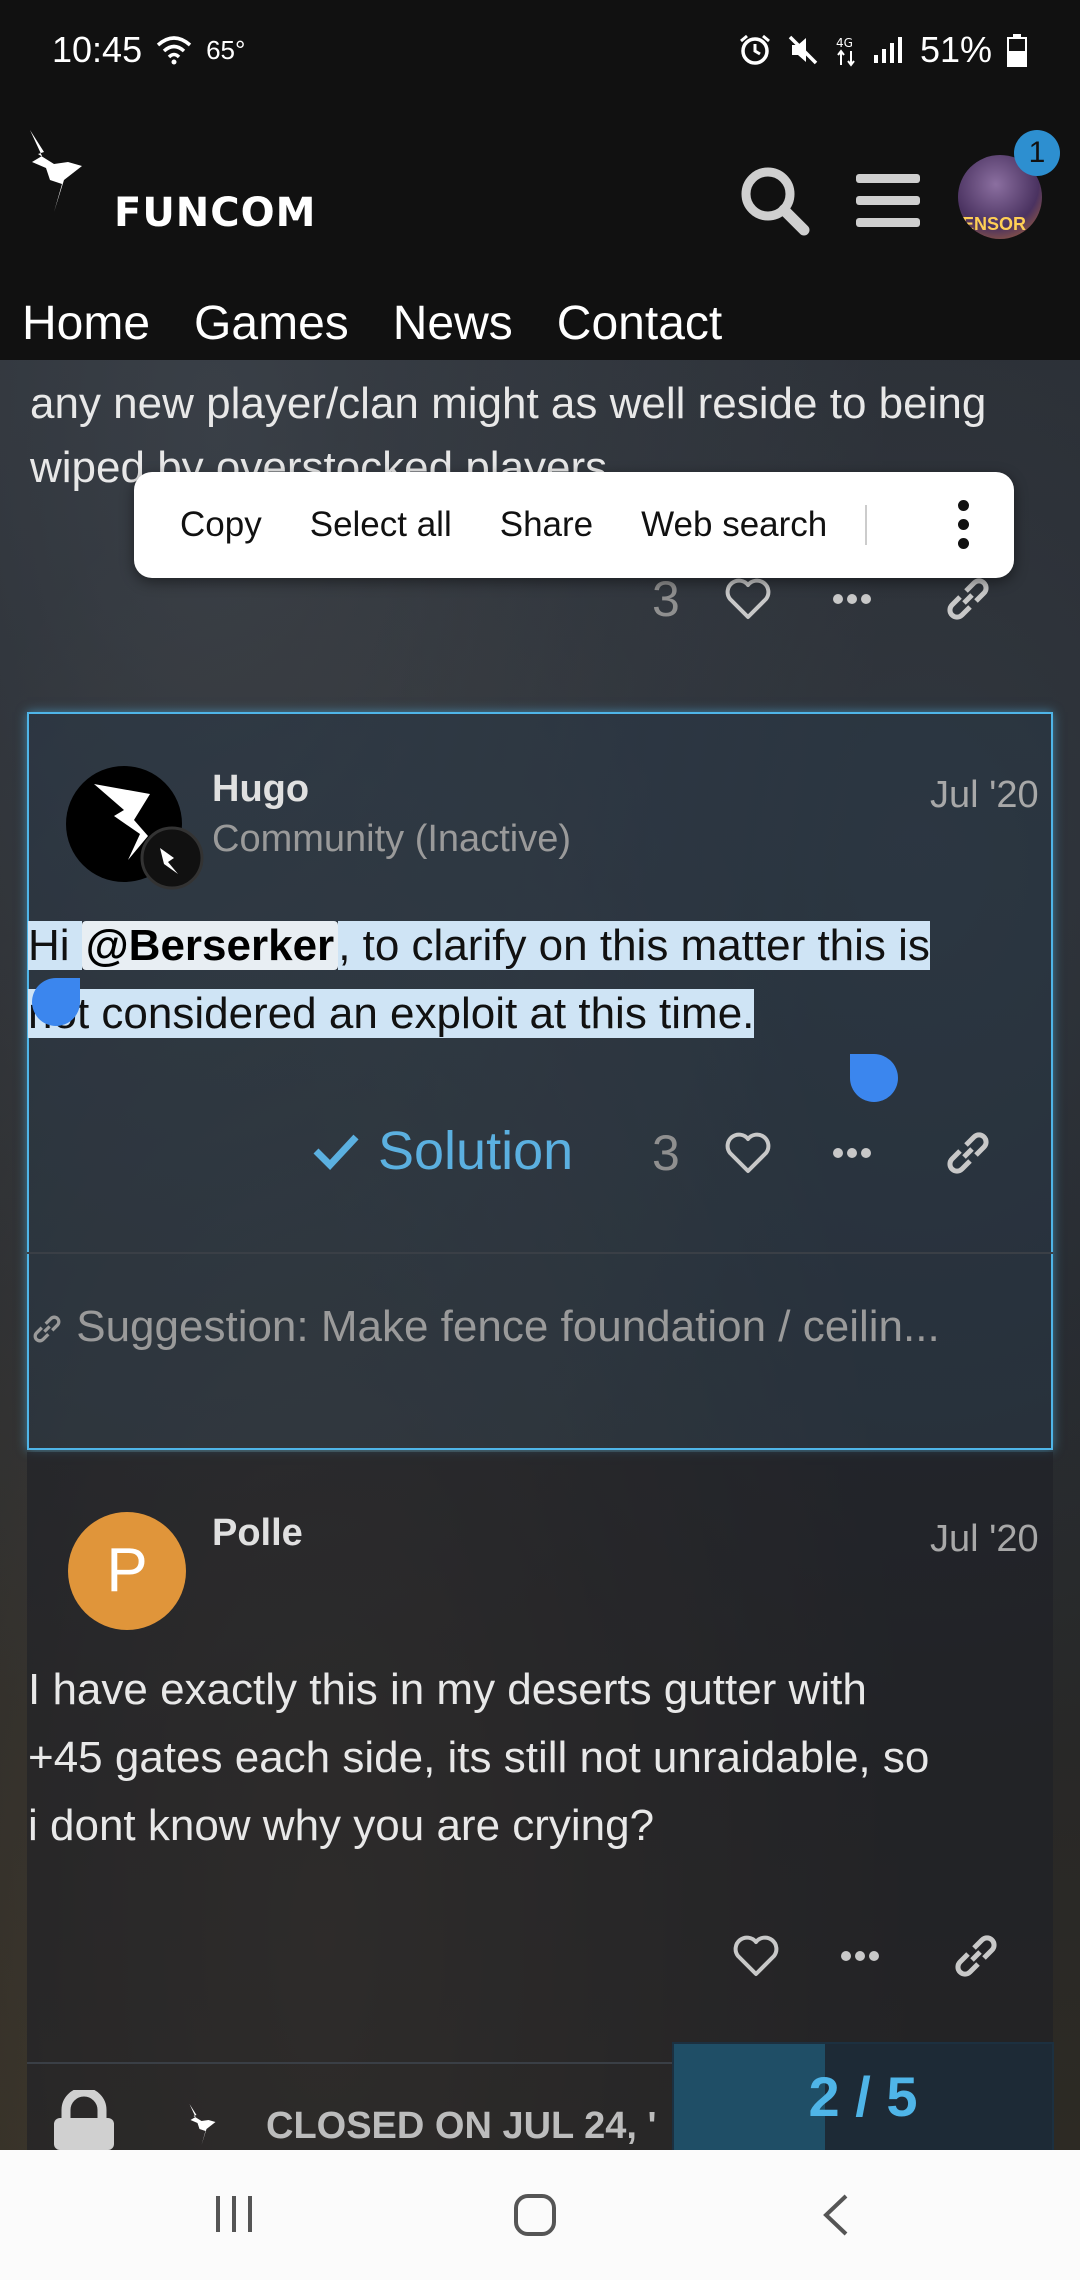 This screenshot has height=2280, width=1080. I want to click on menu-separator, so click(866, 525).